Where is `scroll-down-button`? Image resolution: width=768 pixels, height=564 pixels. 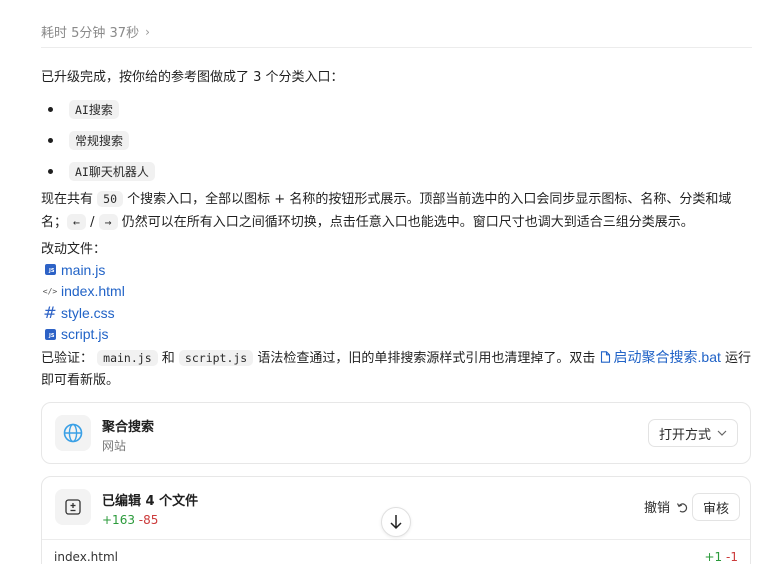
scroll-down-button is located at coordinates (396, 522).